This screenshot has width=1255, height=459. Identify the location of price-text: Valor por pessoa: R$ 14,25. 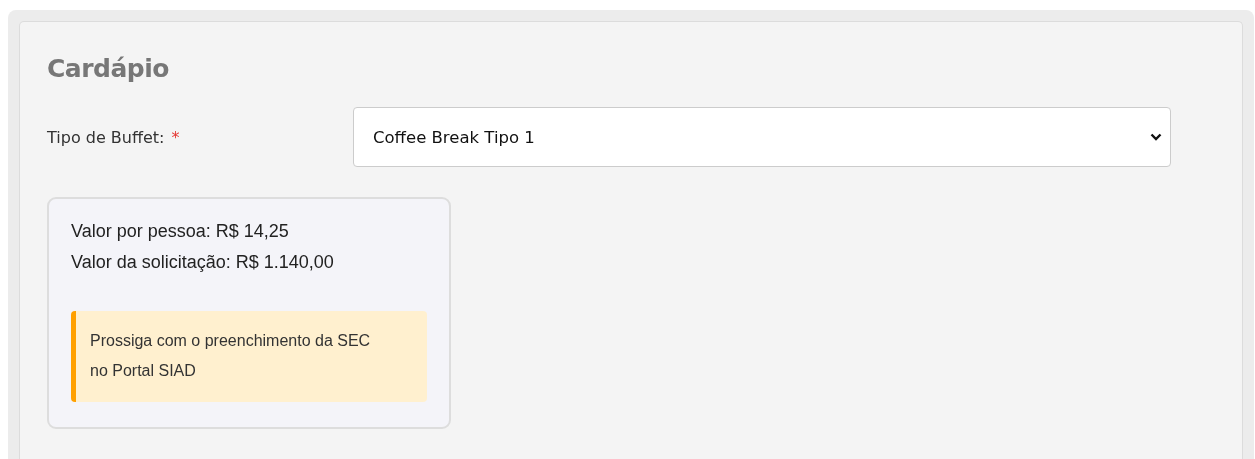
(180, 231).